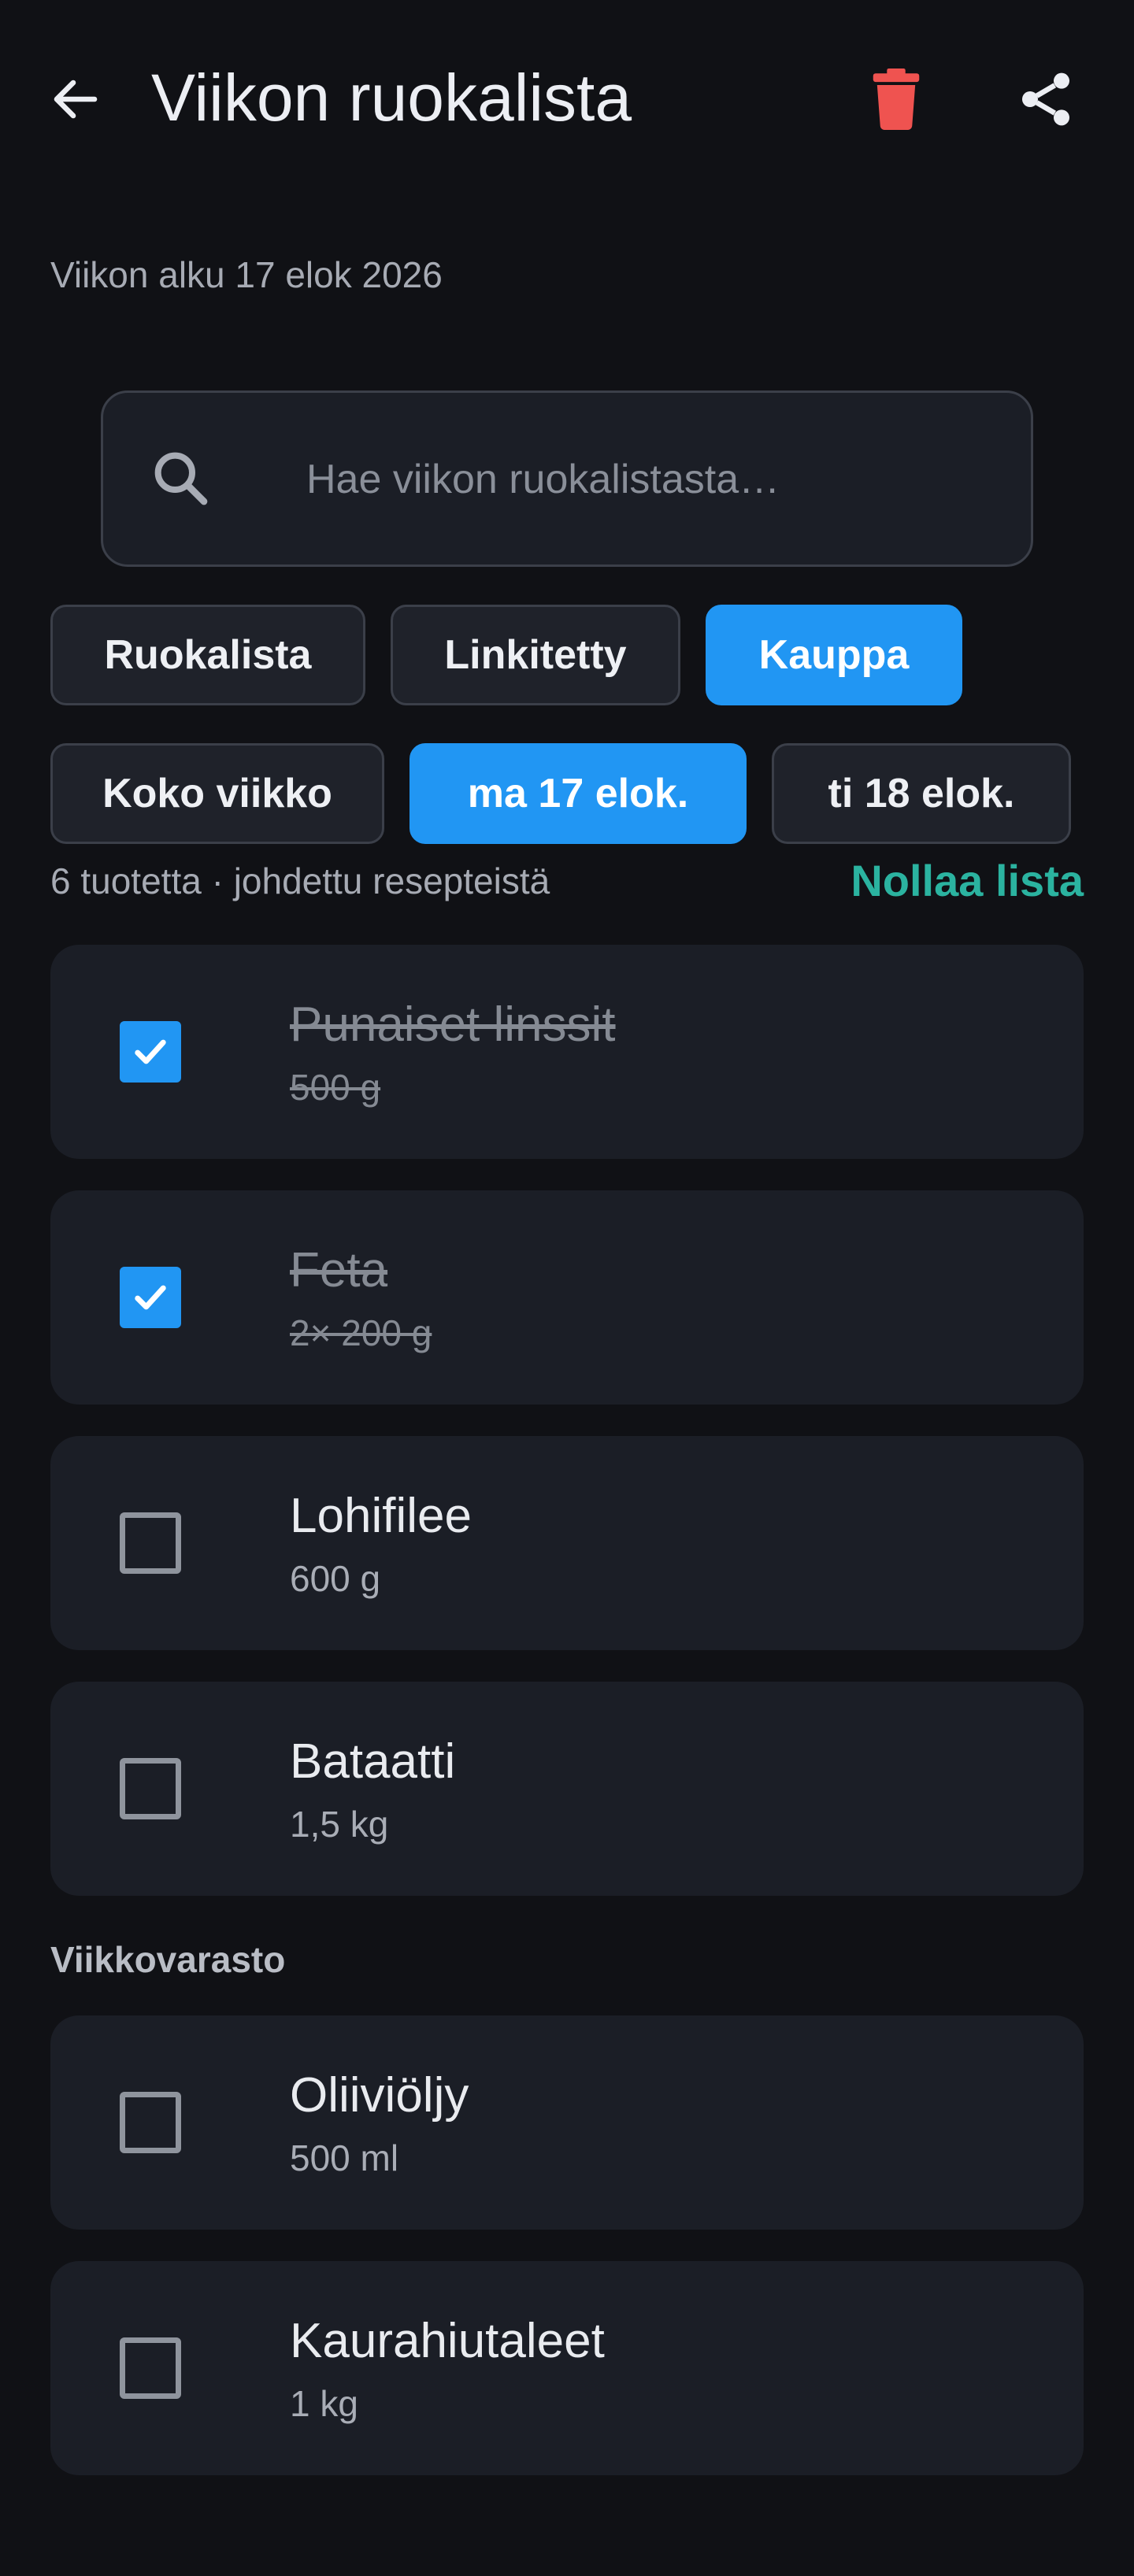  Describe the element at coordinates (391, 98) in the screenshot. I see `page-title: Viikon ruokalista` at that location.